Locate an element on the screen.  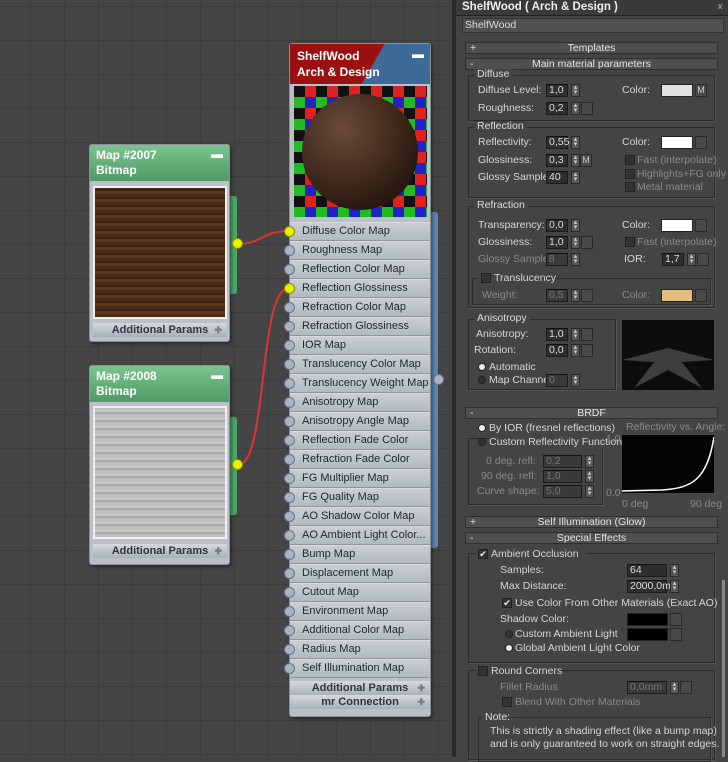
max-distance-field: 2000,0mm is located at coordinates (653, 586).